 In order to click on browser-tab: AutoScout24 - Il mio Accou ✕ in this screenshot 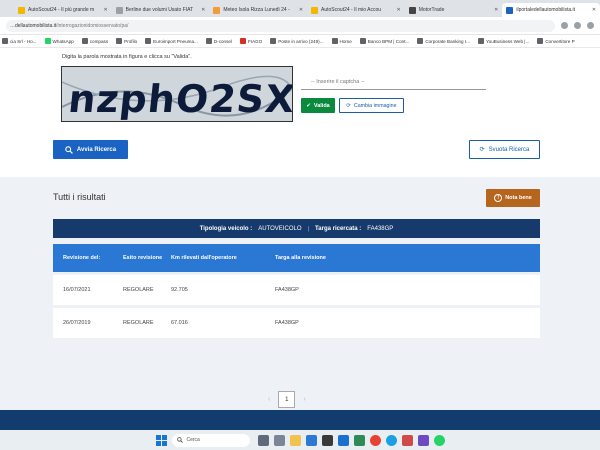, I will do `click(356, 10)`.